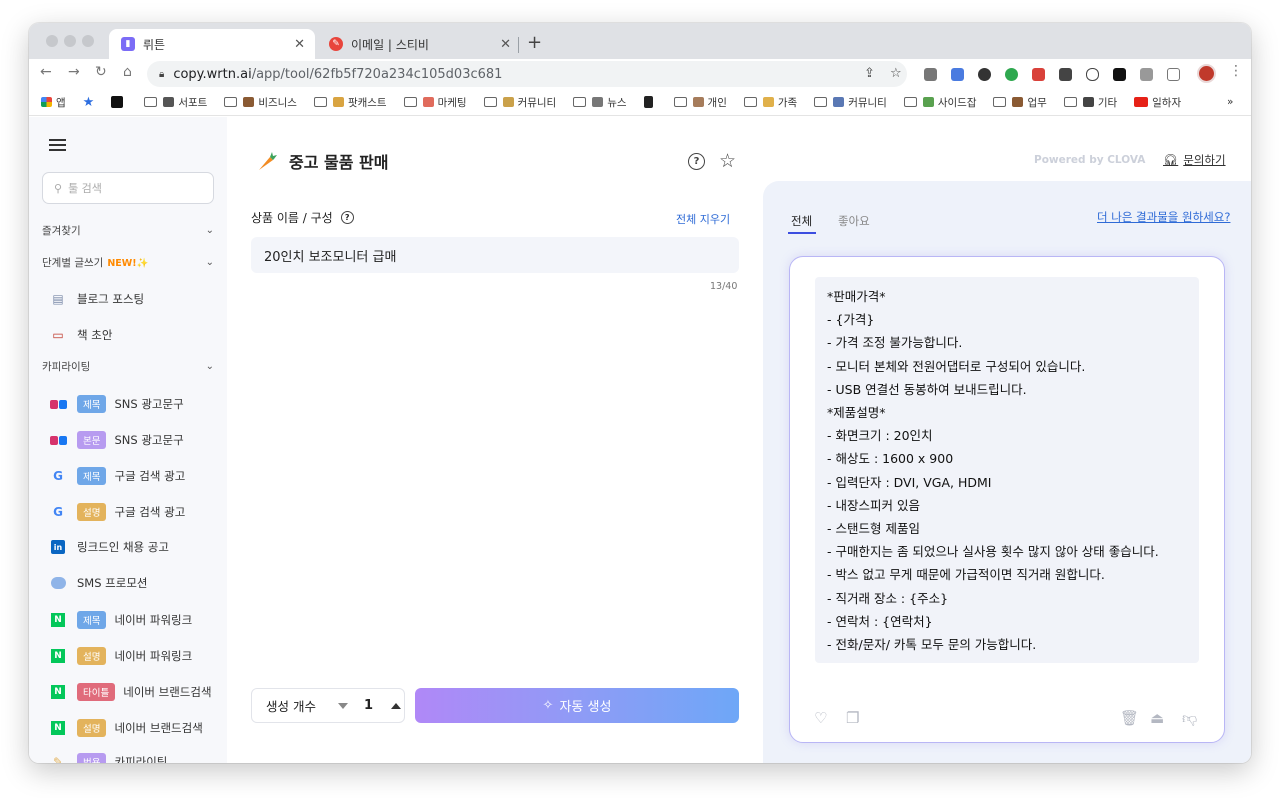 The image size is (1280, 798). I want to click on product-name-input: 20인치 보조모니터 급매, so click(495, 255).